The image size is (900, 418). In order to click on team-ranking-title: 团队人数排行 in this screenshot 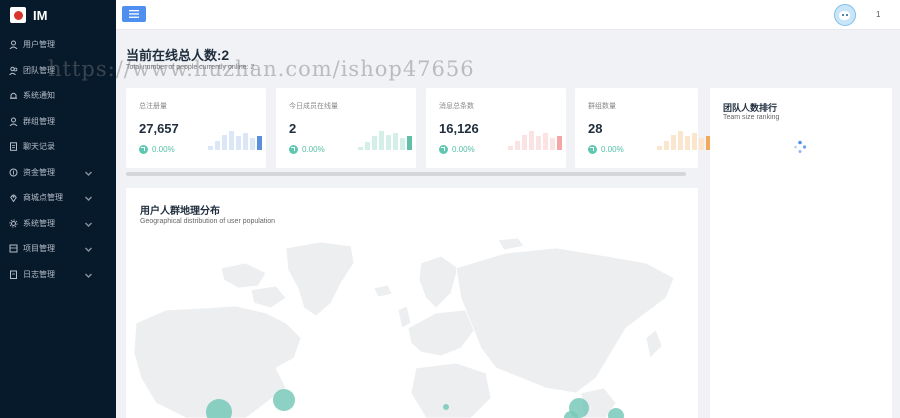, I will do `click(750, 108)`.